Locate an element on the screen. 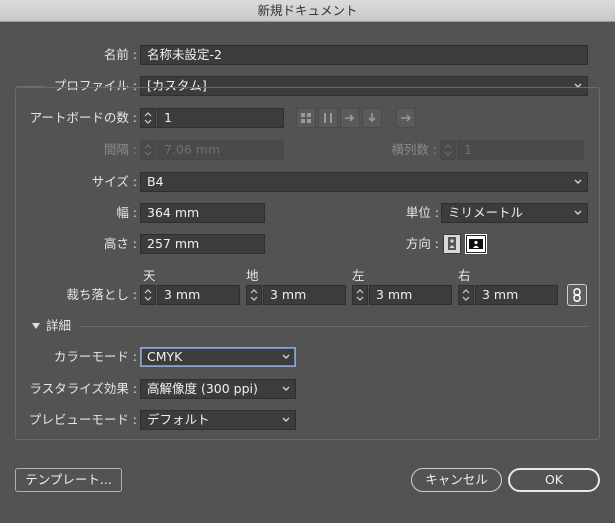 Image resolution: width=615 pixels, height=523 pixels. disclosure-triangle-icon is located at coordinates (36, 326).